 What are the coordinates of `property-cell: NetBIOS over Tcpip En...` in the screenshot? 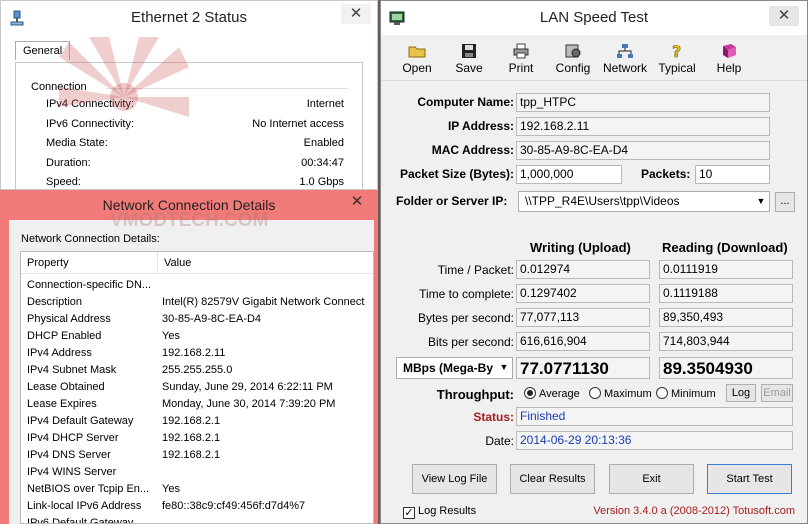 It's located at (88, 489).